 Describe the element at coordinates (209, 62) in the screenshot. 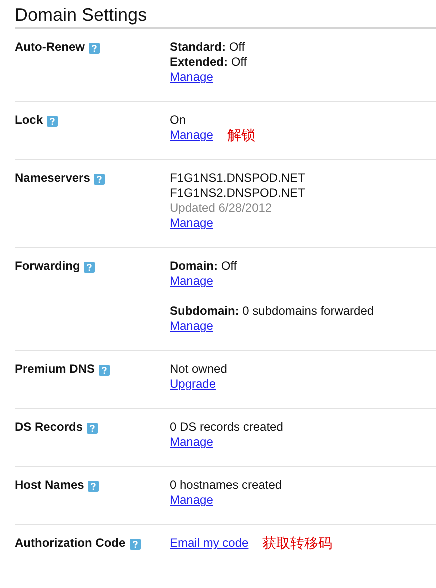

I see `setting-value: Extended: Off` at that location.